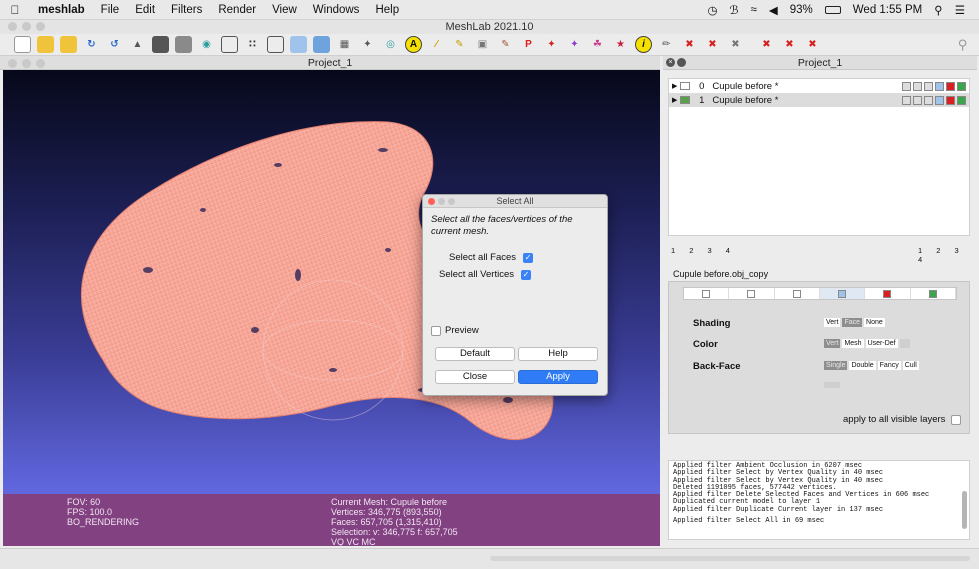 This screenshot has height=569, width=979. What do you see at coordinates (475, 377) in the screenshot?
I see `close-button: Close` at bounding box center [475, 377].